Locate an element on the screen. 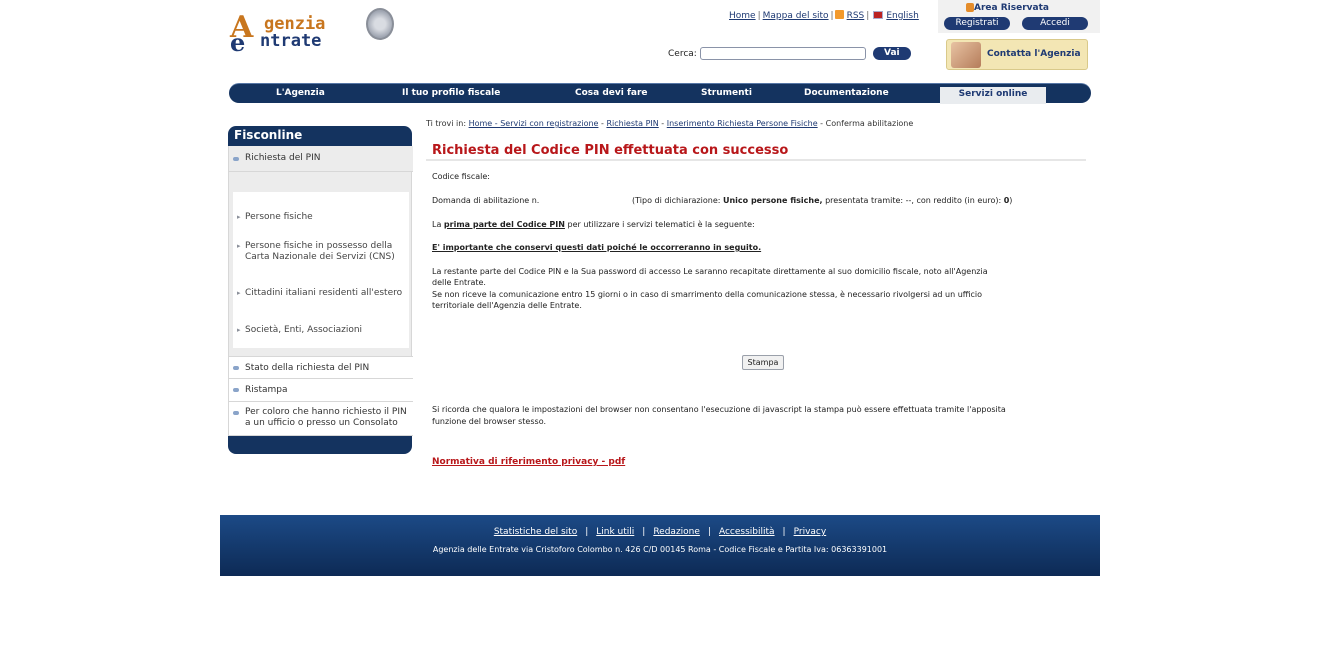  contatta-agenzia-button: Contatta l'Agenzia is located at coordinates (1017, 54).